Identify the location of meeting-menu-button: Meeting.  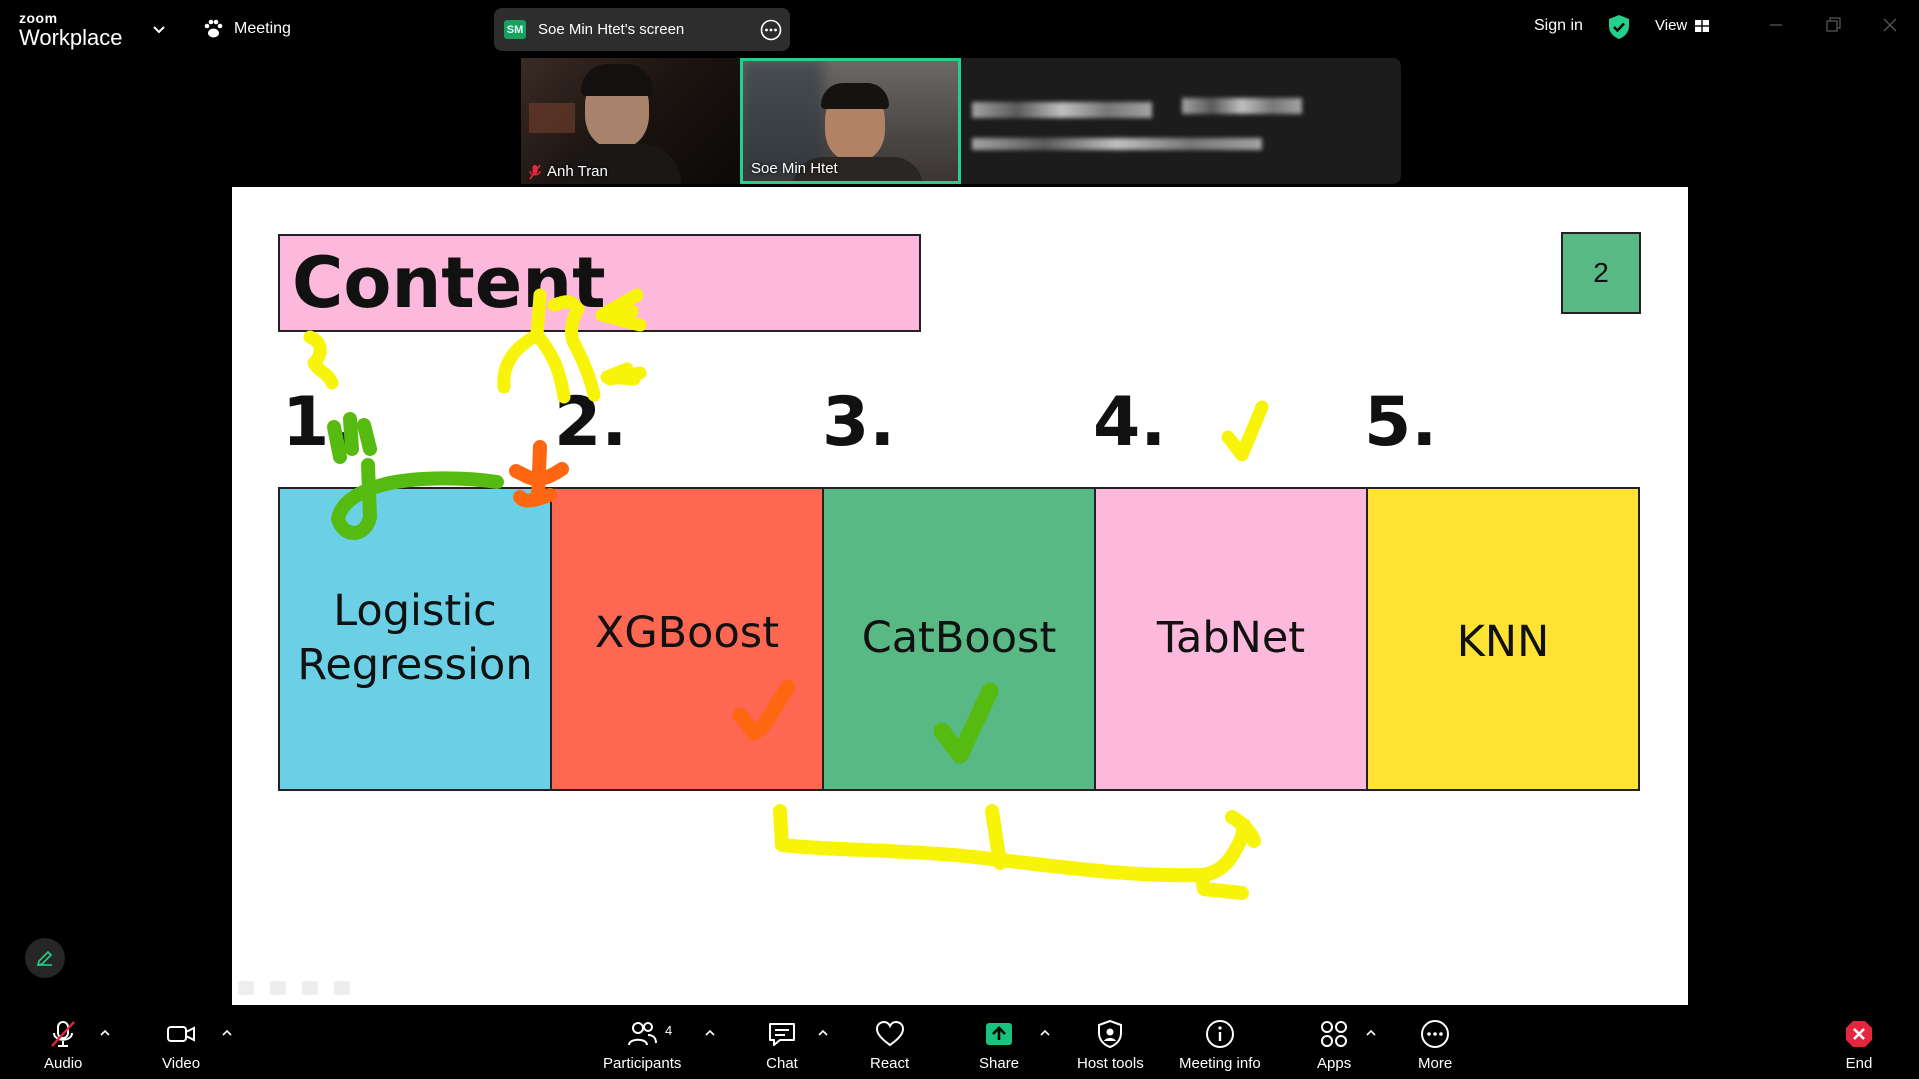
(246, 29).